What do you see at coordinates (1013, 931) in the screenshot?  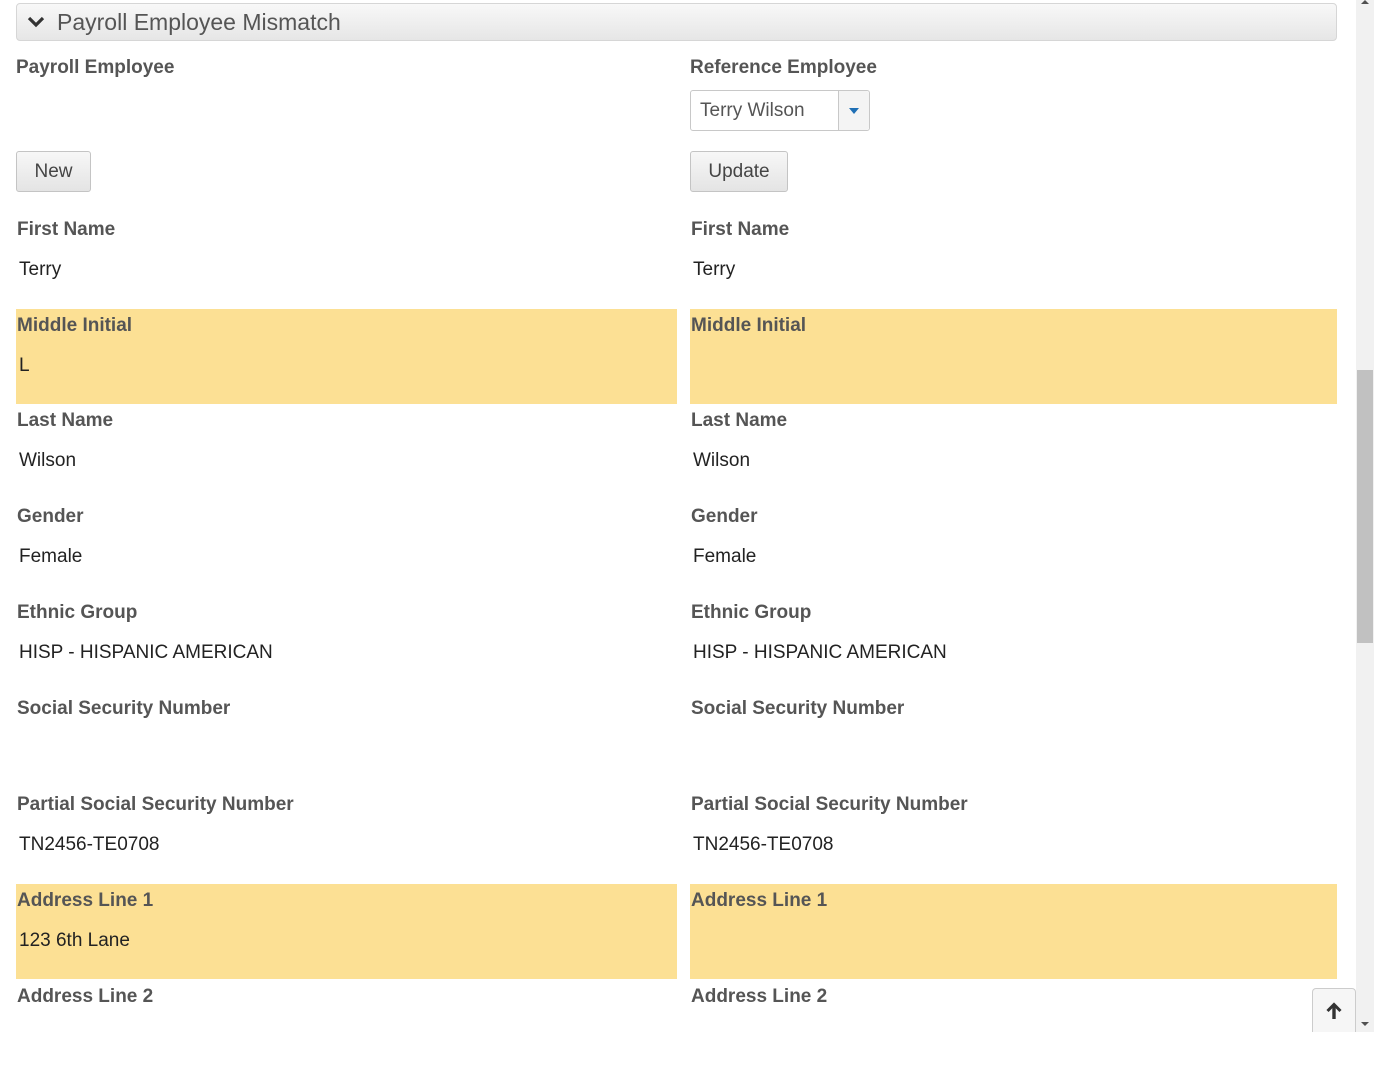 I see `field-address-line-1: Address Line 1` at bounding box center [1013, 931].